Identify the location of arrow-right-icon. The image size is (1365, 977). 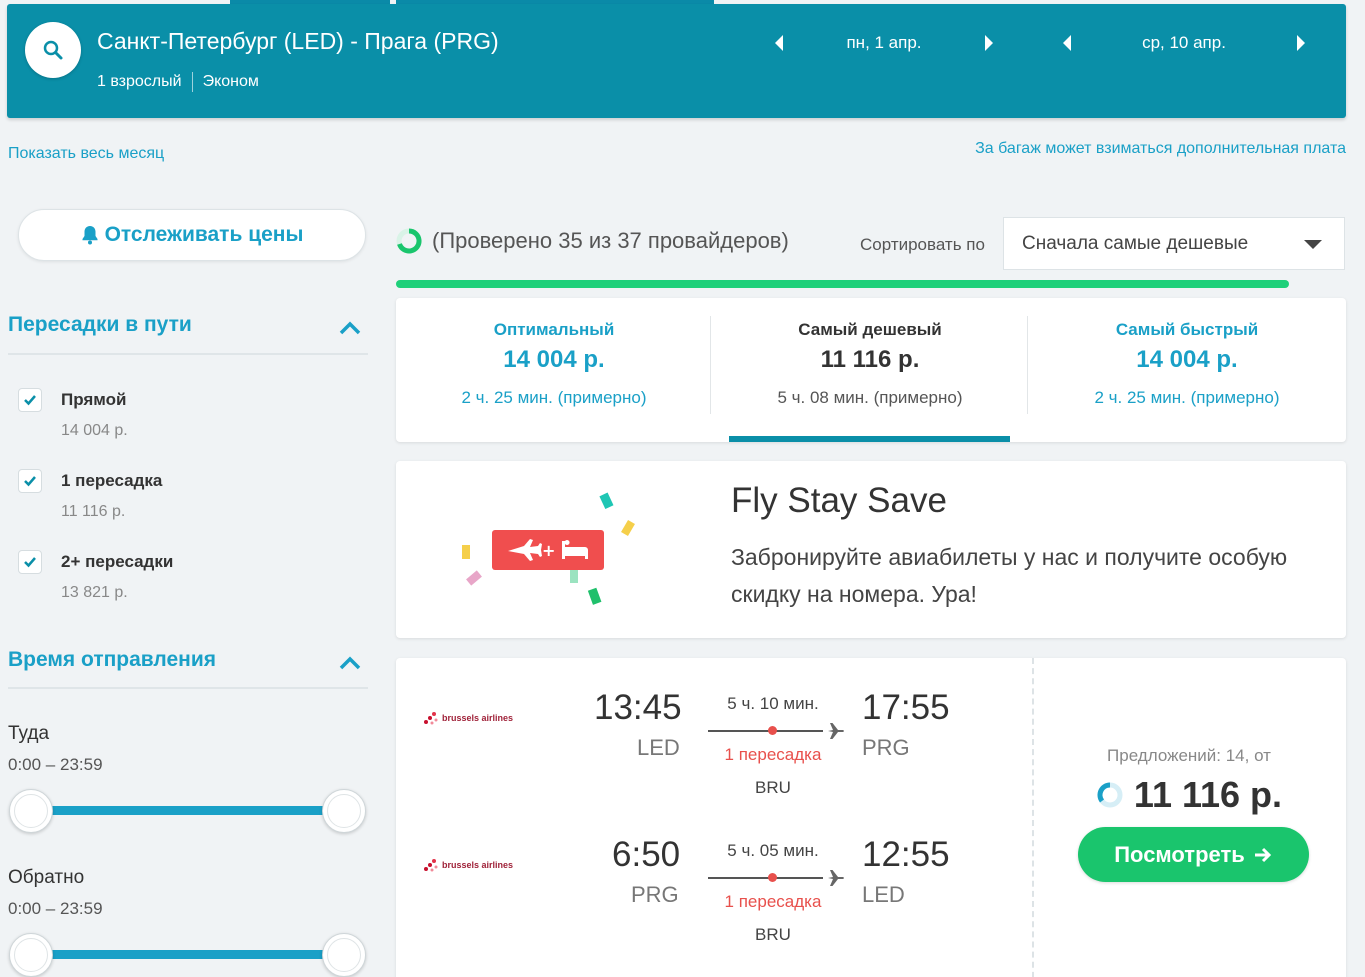
(1262, 854).